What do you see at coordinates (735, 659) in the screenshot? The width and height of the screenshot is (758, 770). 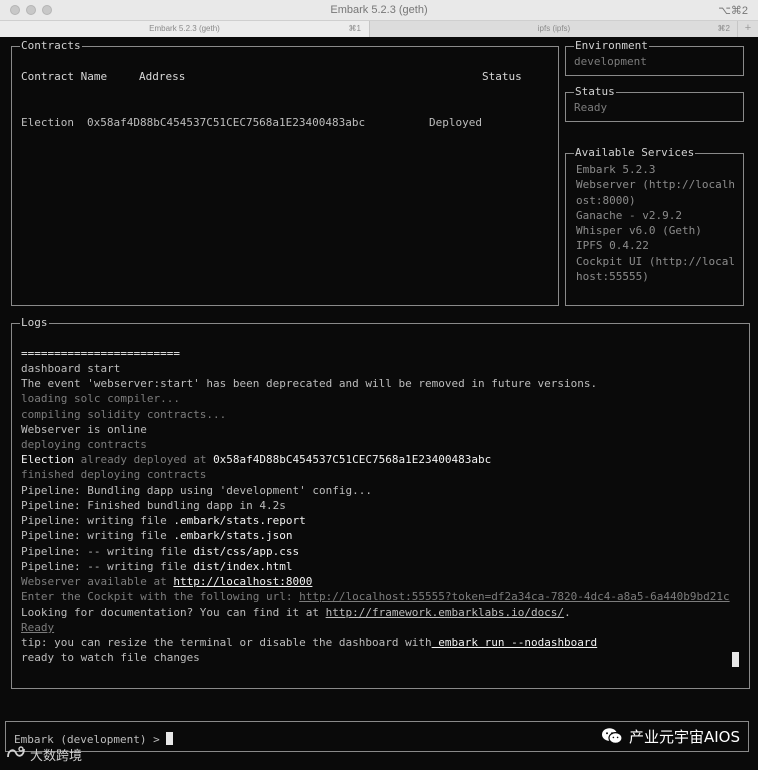 I see `scroll-cursor` at bounding box center [735, 659].